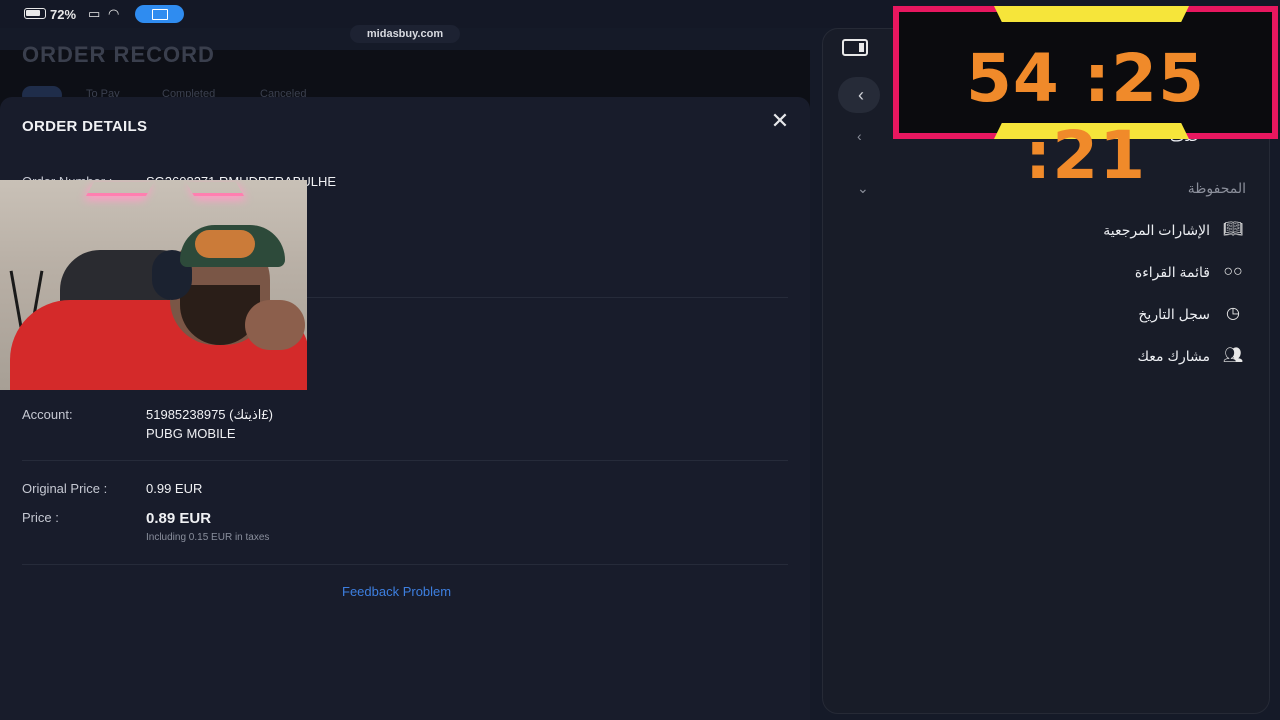 This screenshot has height=720, width=1280. I want to click on sidebar-item-label: مشارك معك, so click(1174, 355).